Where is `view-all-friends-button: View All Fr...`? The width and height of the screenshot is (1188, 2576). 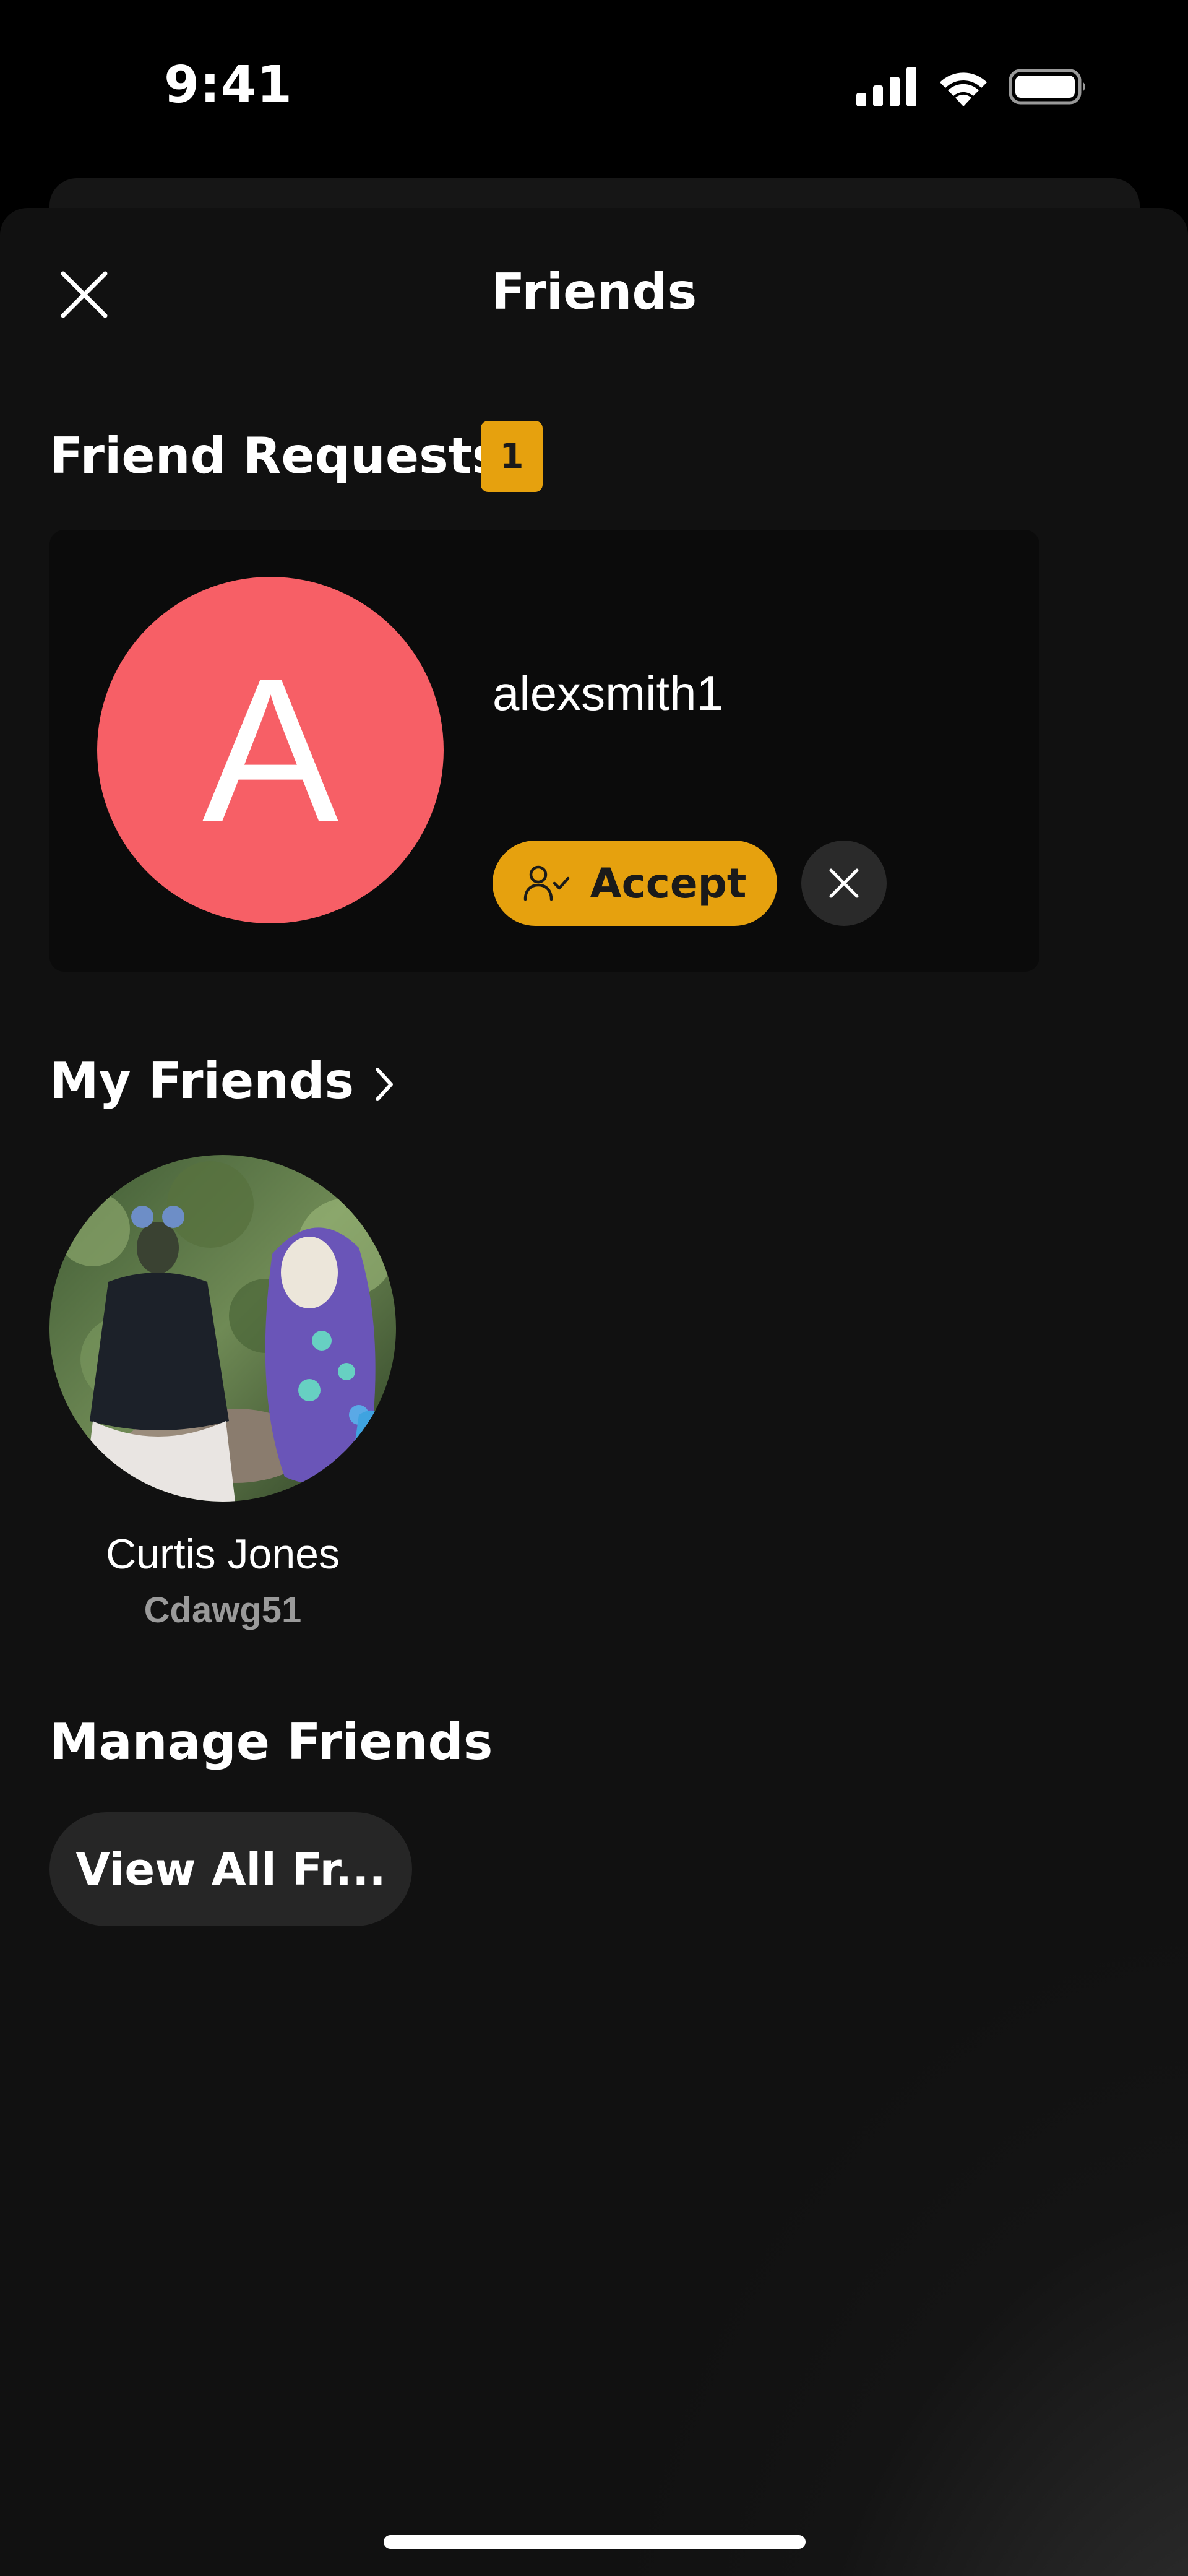
view-all-friends-button: View All Fr... is located at coordinates (231, 1869).